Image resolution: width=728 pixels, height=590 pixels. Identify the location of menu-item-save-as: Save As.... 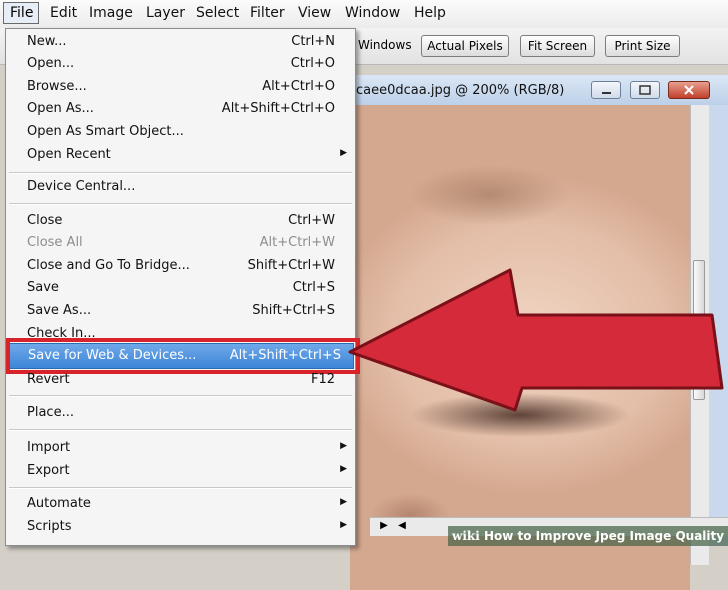
(59, 310).